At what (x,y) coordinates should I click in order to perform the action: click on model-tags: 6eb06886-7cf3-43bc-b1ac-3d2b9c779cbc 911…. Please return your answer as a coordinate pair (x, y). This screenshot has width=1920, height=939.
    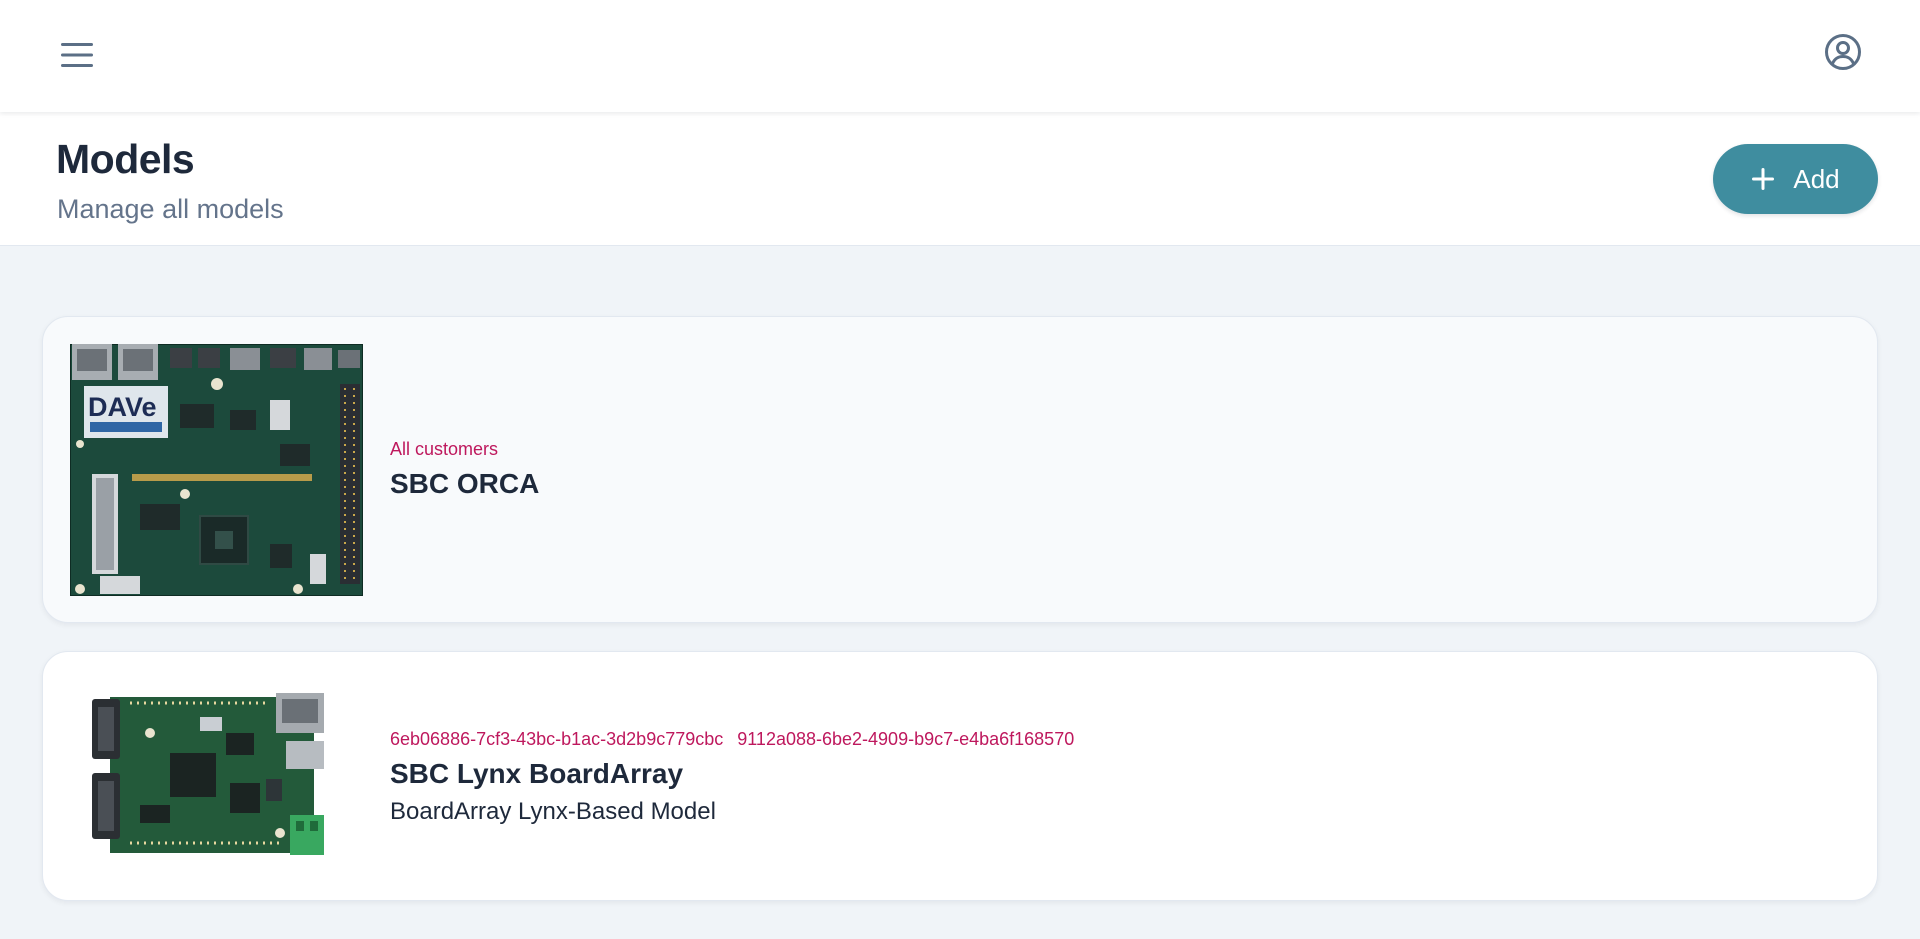
    Looking at the image, I should click on (732, 739).